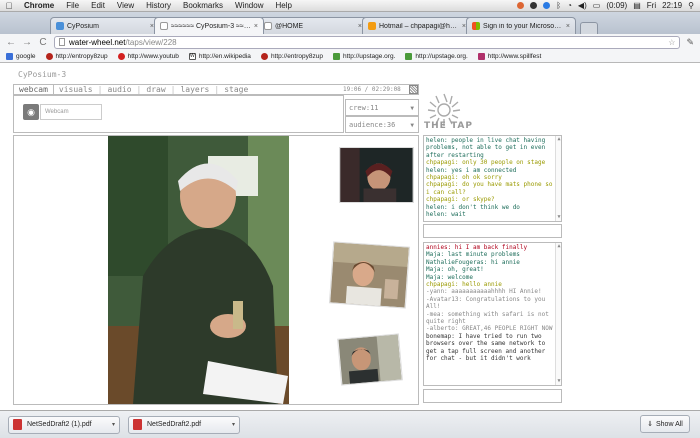  Describe the element at coordinates (203, 5) in the screenshot. I see `menu-bookmarks: Bookmarks` at that location.